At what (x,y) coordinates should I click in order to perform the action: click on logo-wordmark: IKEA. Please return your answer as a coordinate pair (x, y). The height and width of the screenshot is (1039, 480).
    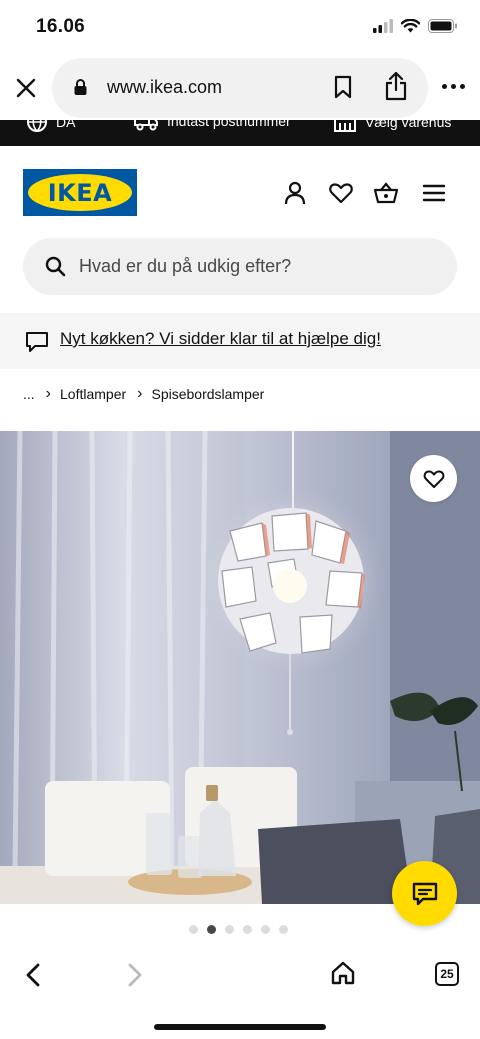
    Looking at the image, I should click on (80, 192).